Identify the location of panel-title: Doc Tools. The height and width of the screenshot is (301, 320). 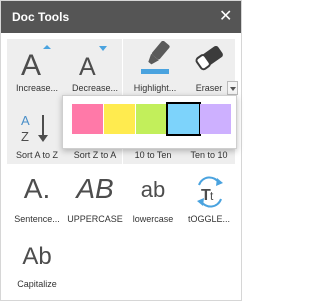
(41, 17).